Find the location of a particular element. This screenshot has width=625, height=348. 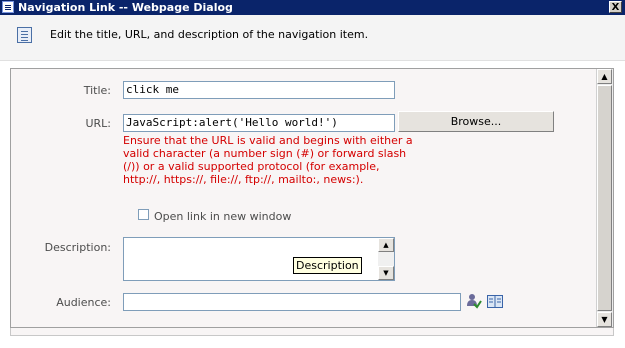

scroll-thumb is located at coordinates (604, 198).